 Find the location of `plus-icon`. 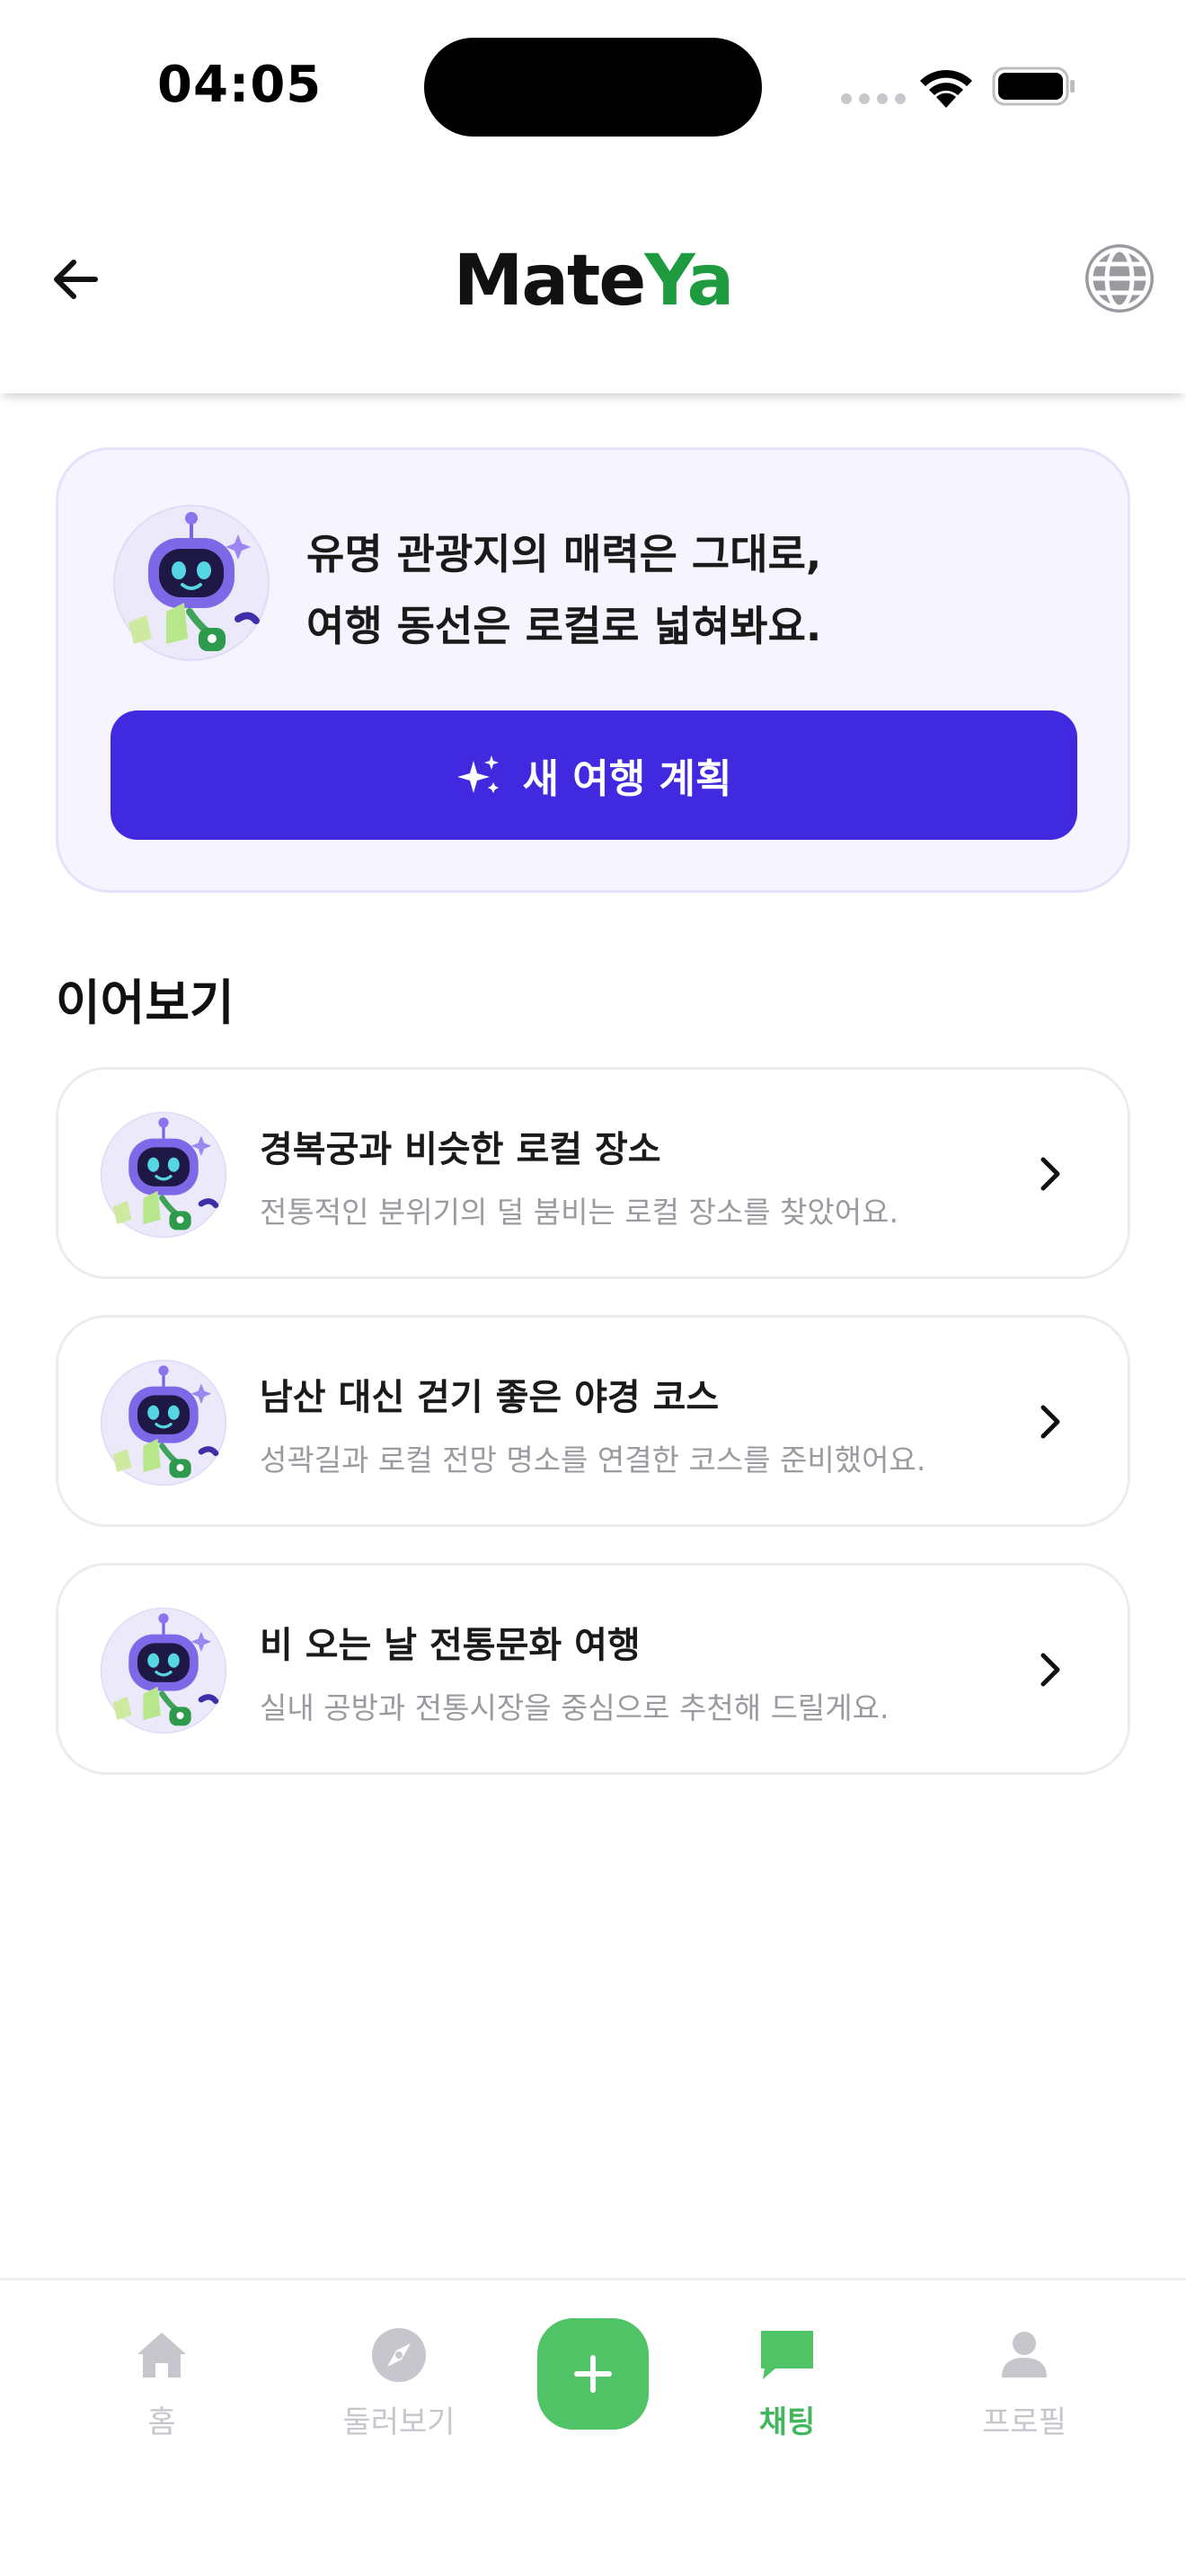

plus-icon is located at coordinates (593, 2374).